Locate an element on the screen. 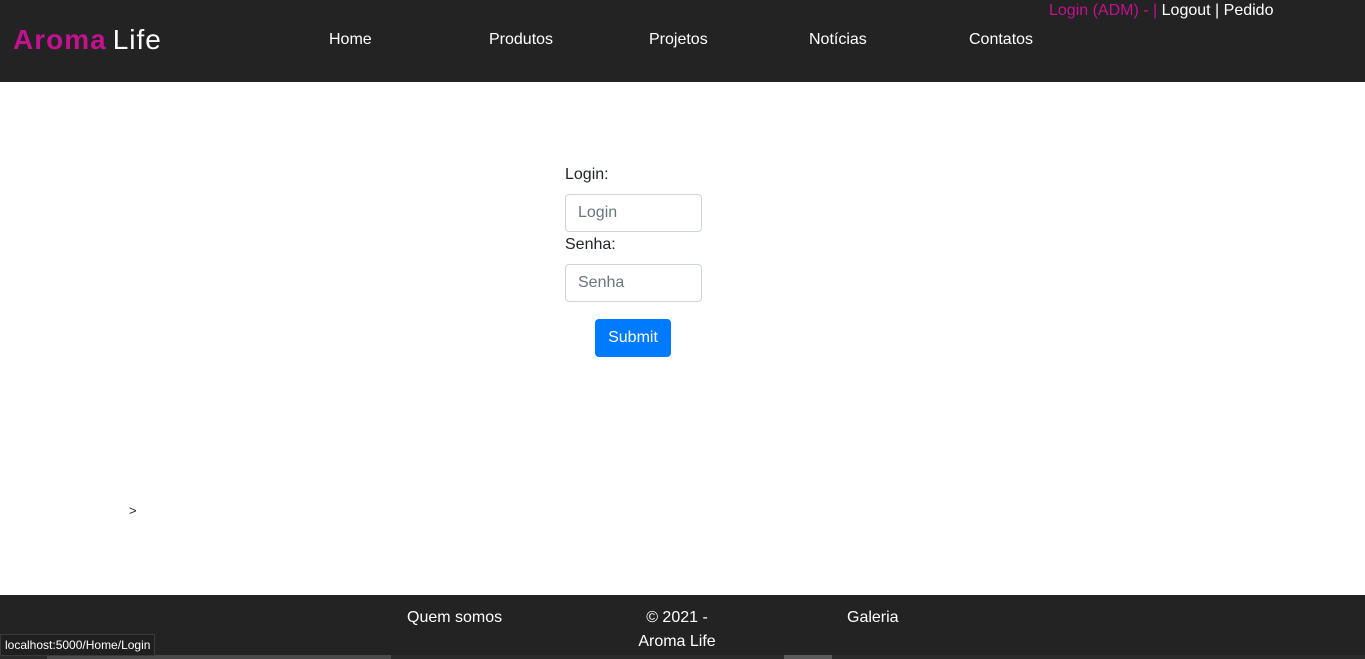 Image resolution: width=1365 pixels, height=659 pixels. password-input is located at coordinates (633, 283).